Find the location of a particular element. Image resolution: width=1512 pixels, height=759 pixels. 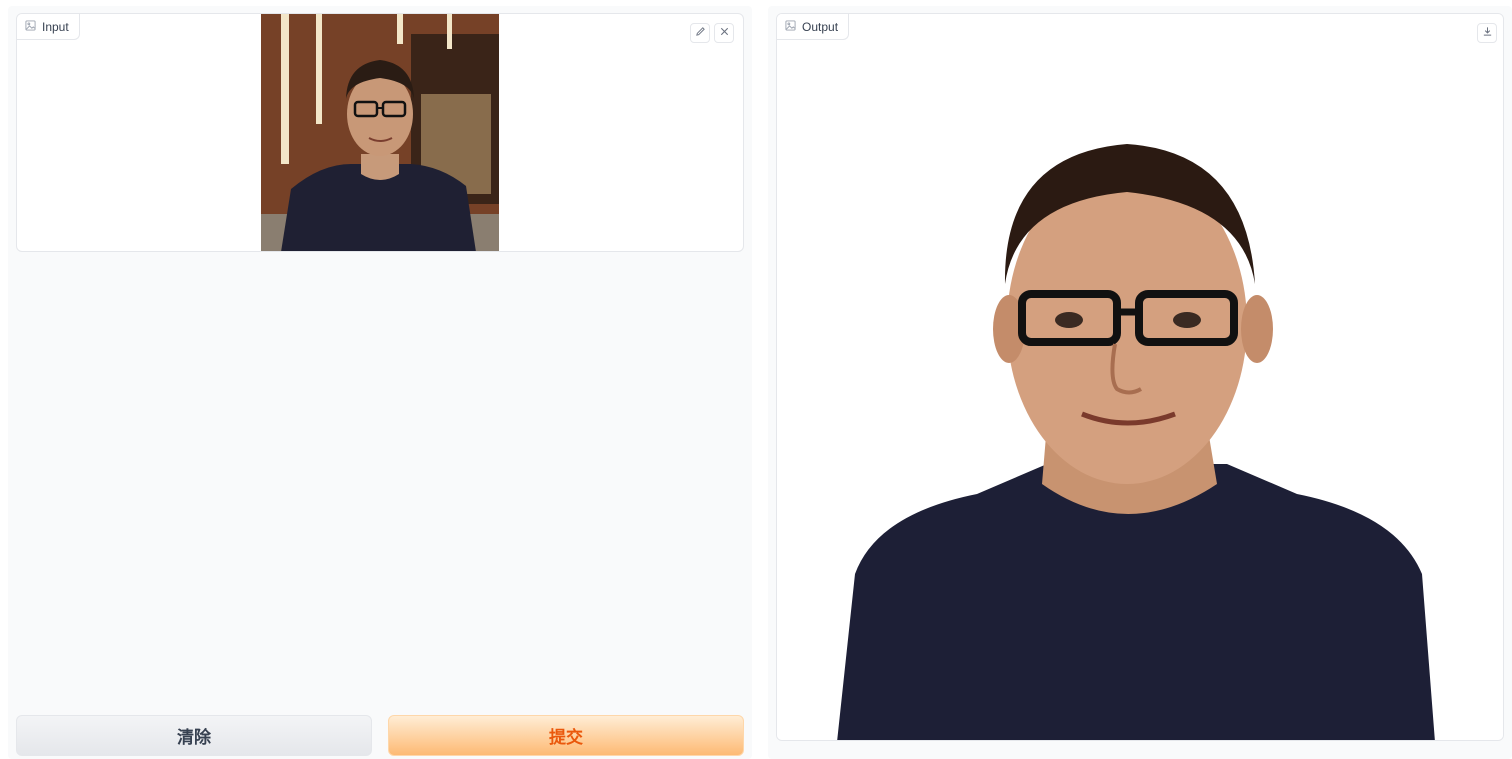

clear-button: 清除 is located at coordinates (194, 735).